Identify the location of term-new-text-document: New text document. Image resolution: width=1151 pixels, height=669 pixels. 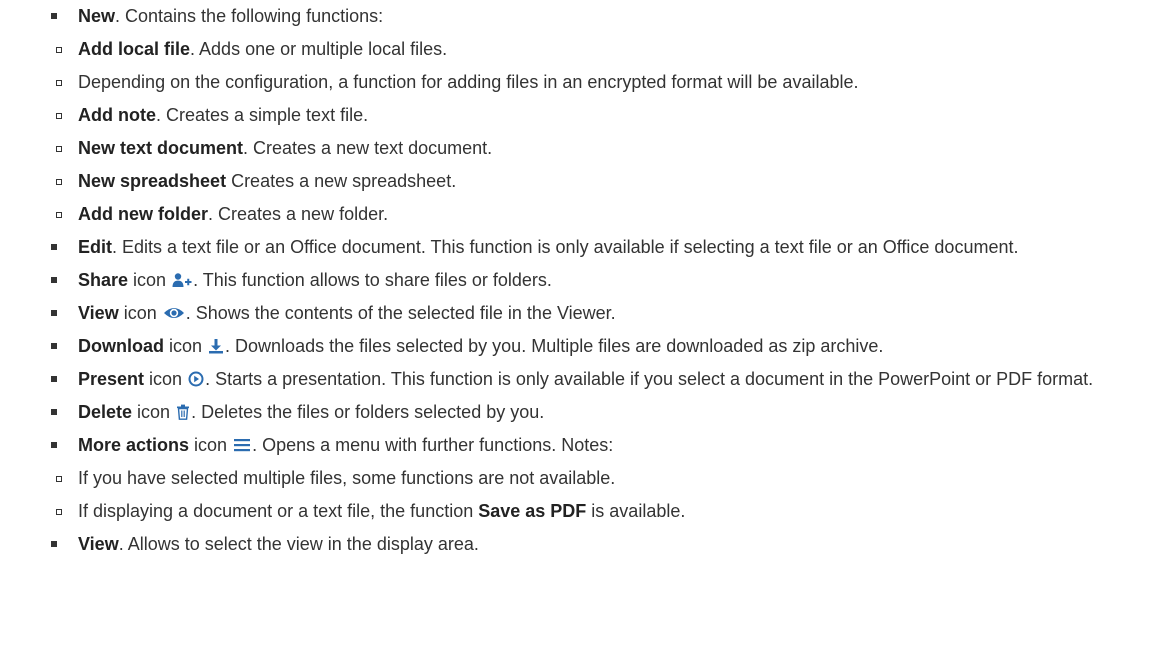
(161, 148).